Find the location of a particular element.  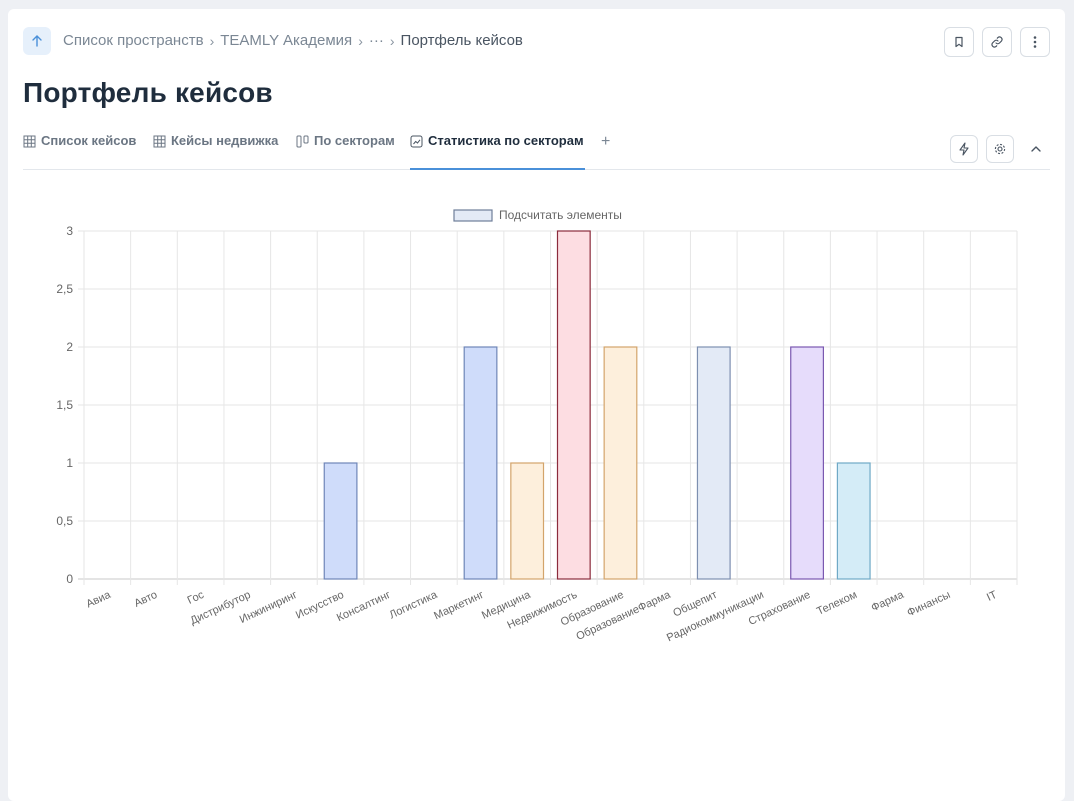

navigate-up-button is located at coordinates (37, 41).